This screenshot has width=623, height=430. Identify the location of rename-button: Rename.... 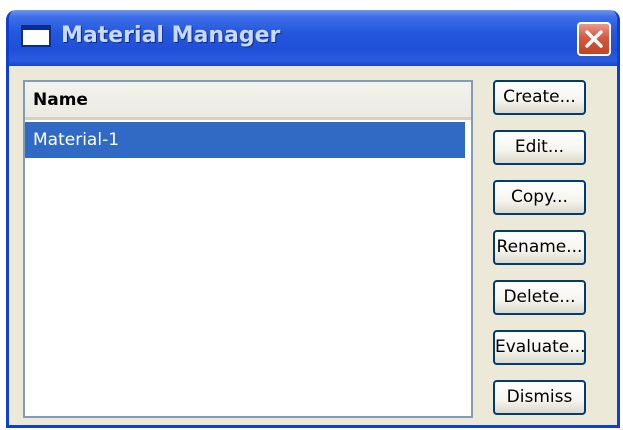
(539, 247).